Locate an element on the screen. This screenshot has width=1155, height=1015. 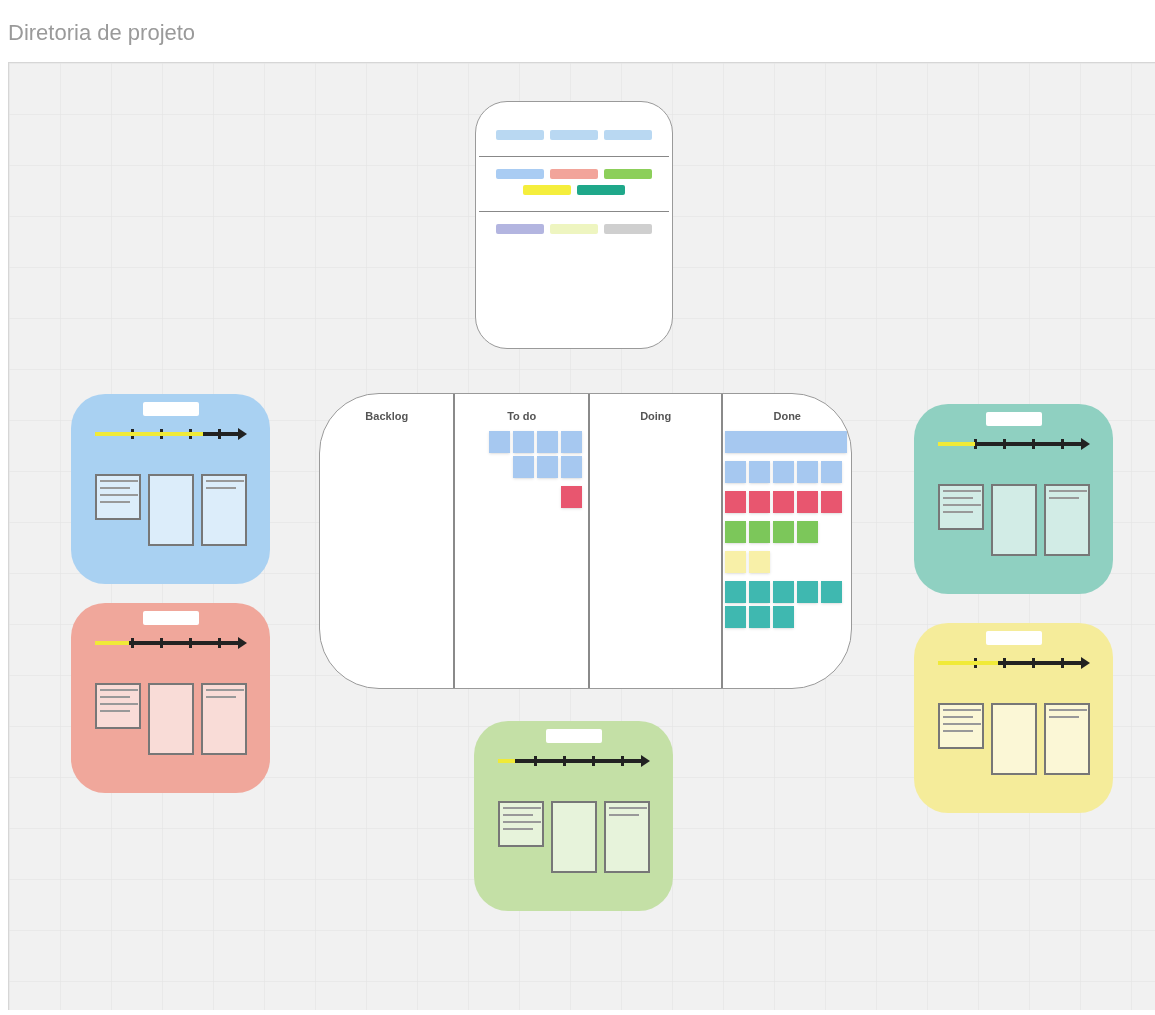
column-header: To do is located at coordinates (522, 416).